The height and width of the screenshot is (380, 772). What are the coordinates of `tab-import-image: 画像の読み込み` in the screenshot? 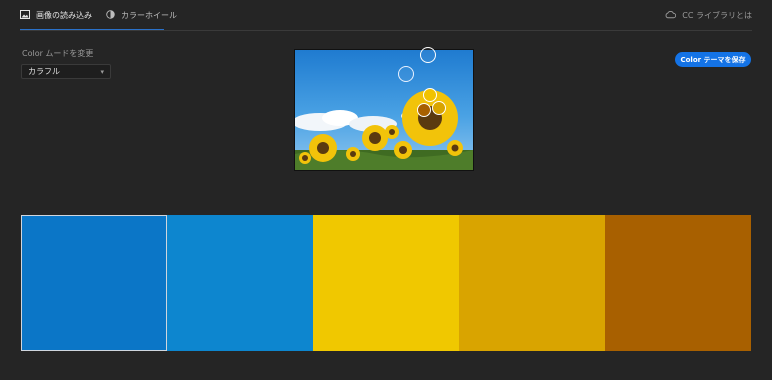 It's located at (56, 15).